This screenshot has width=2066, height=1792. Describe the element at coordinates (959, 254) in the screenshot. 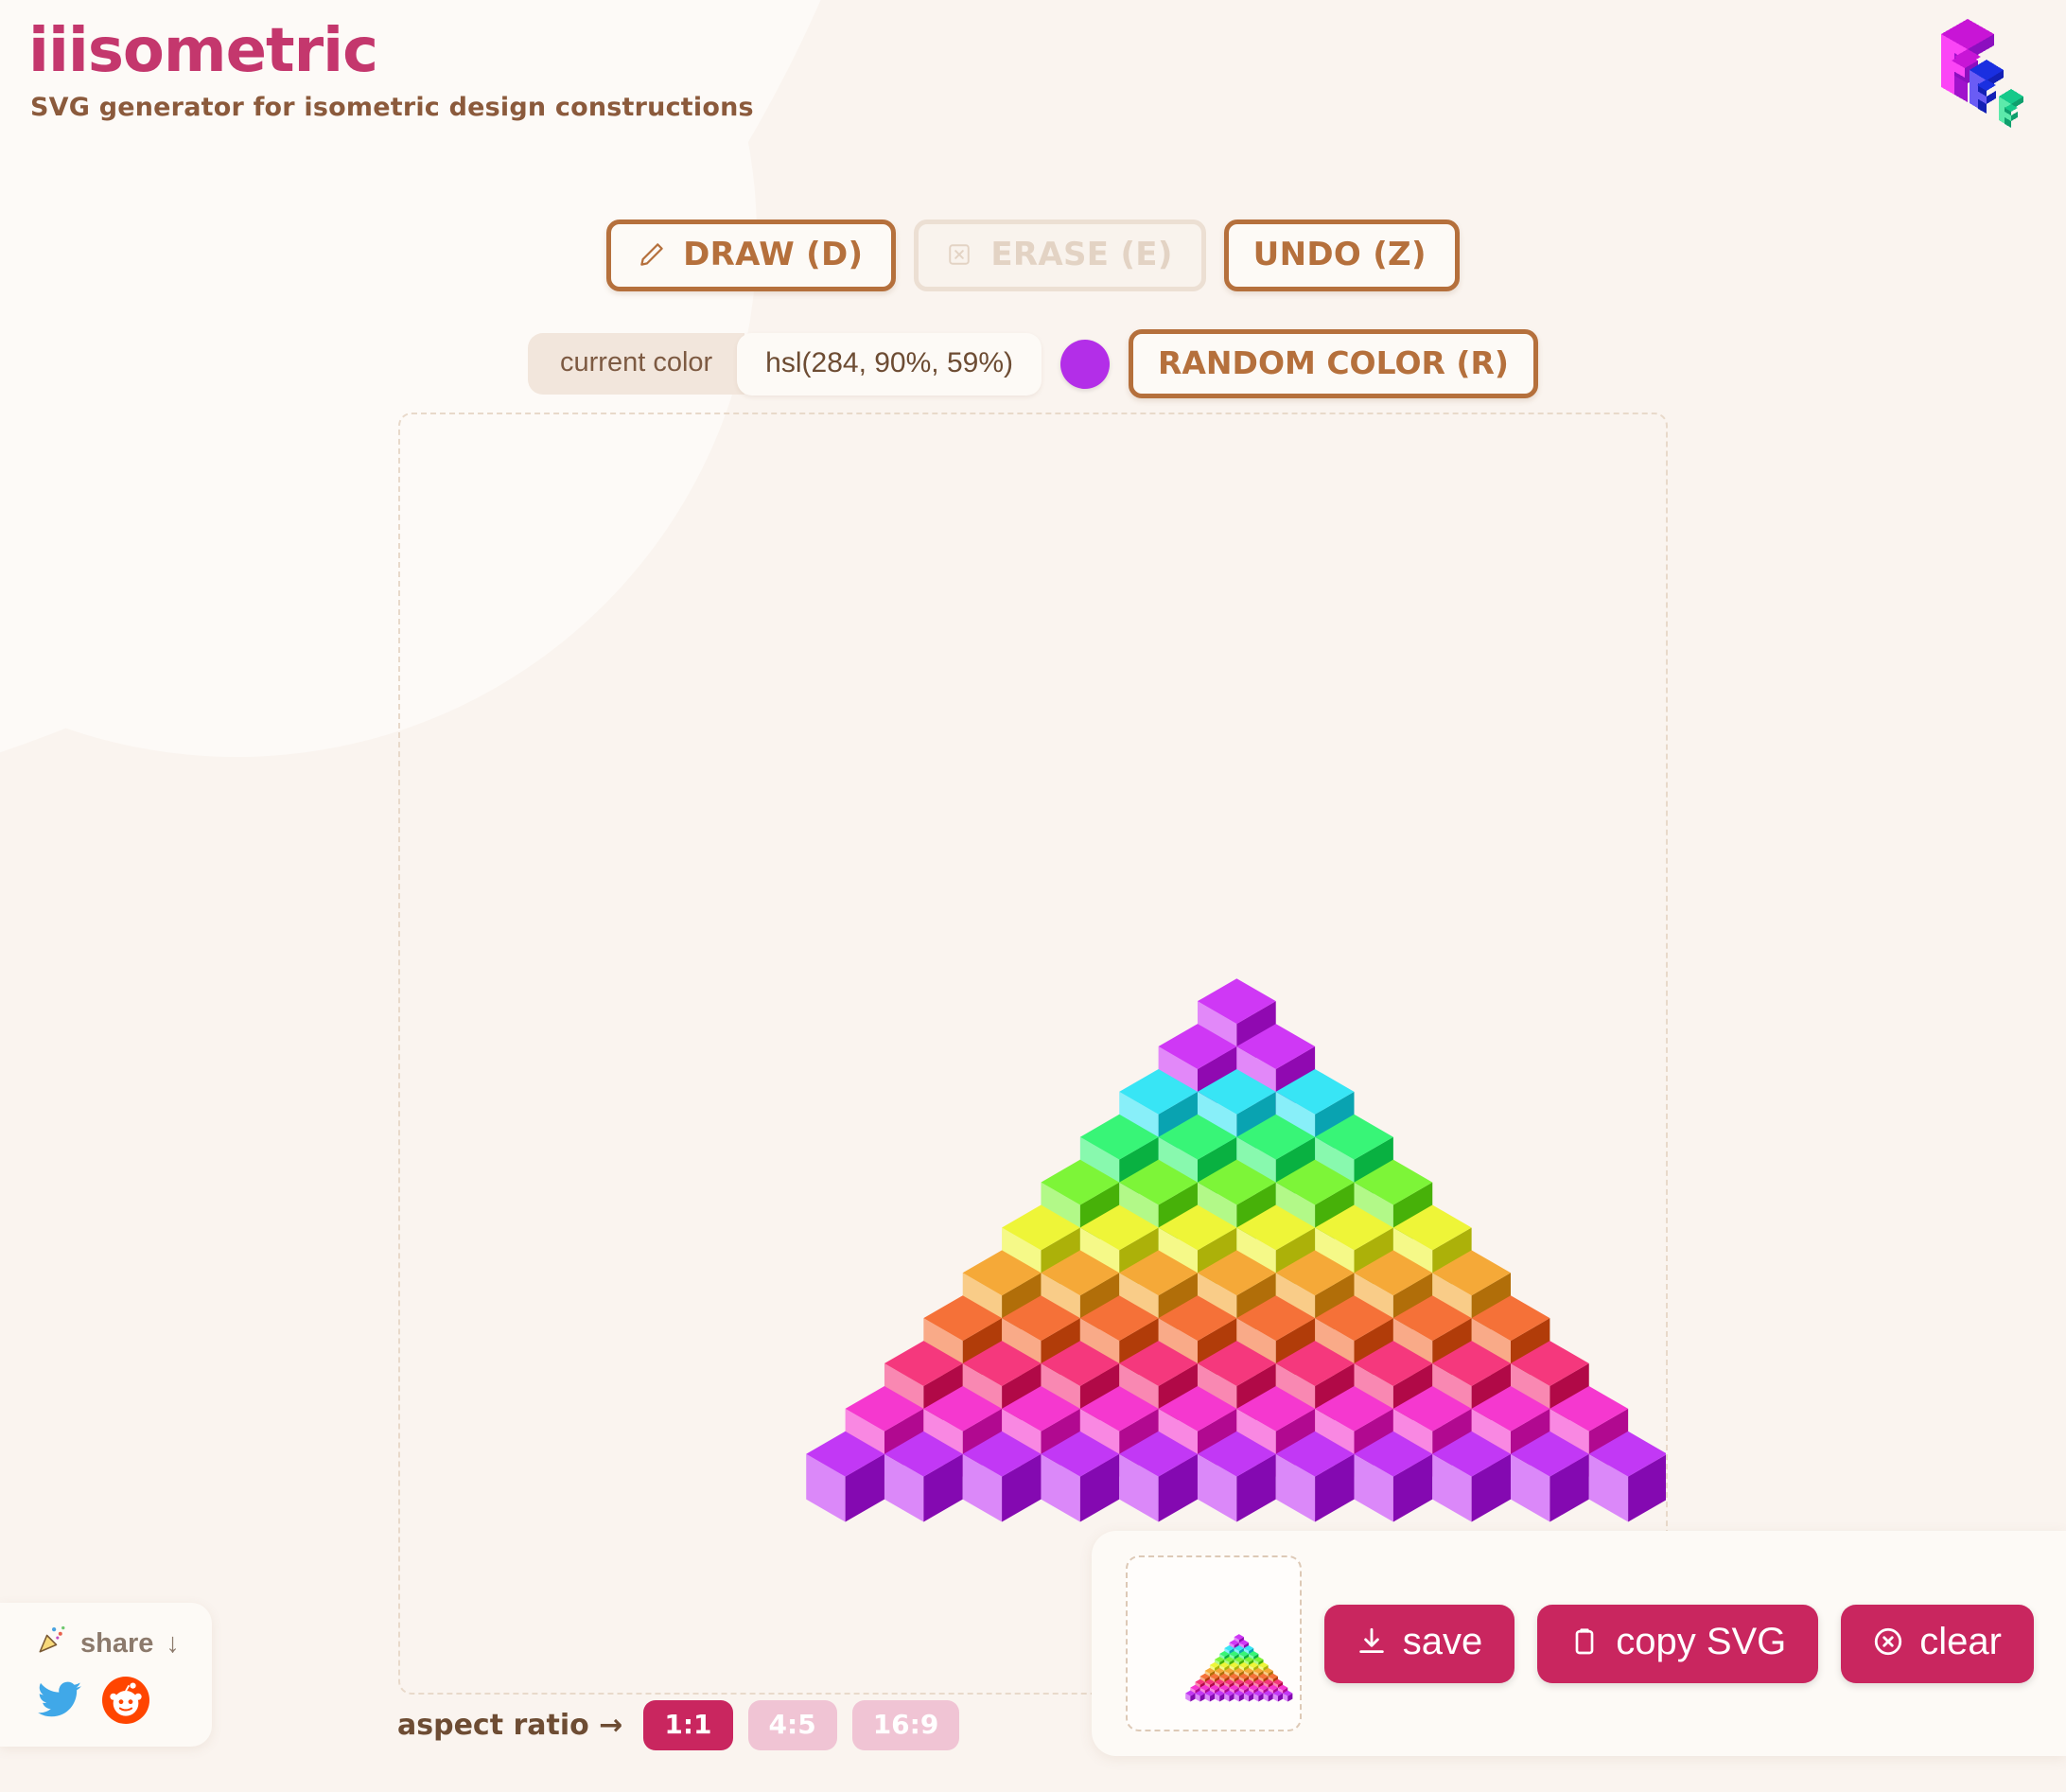

I see `erase-box-icon` at that location.